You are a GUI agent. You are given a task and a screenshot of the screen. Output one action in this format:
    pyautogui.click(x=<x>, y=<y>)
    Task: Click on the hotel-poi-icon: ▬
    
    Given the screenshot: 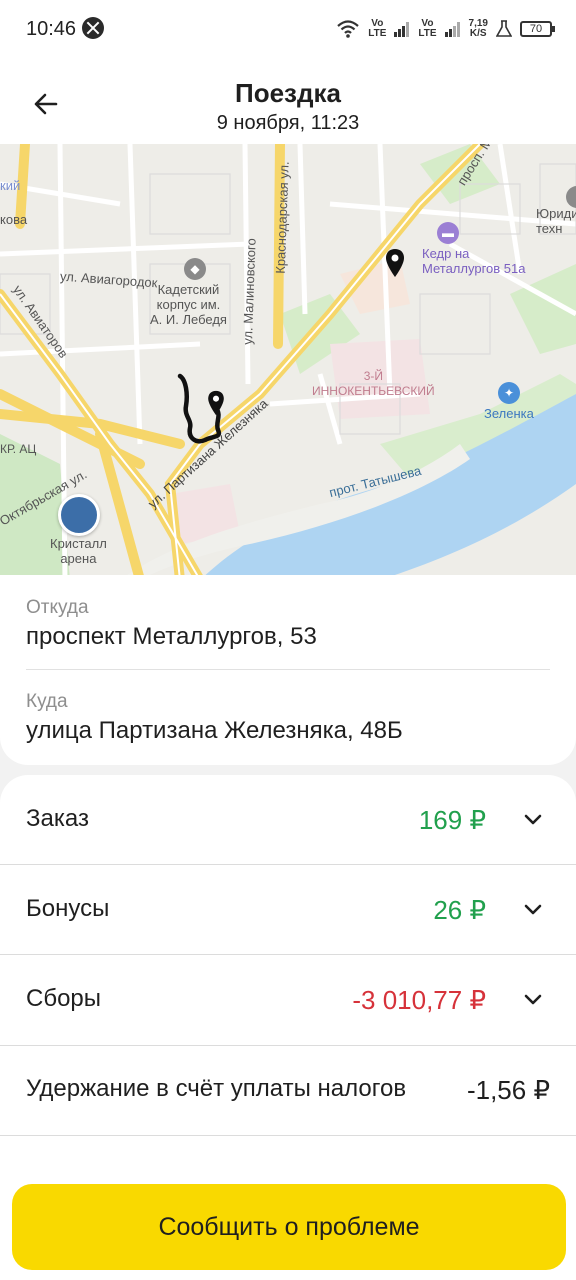 What is the action you would take?
    pyautogui.click(x=448, y=233)
    